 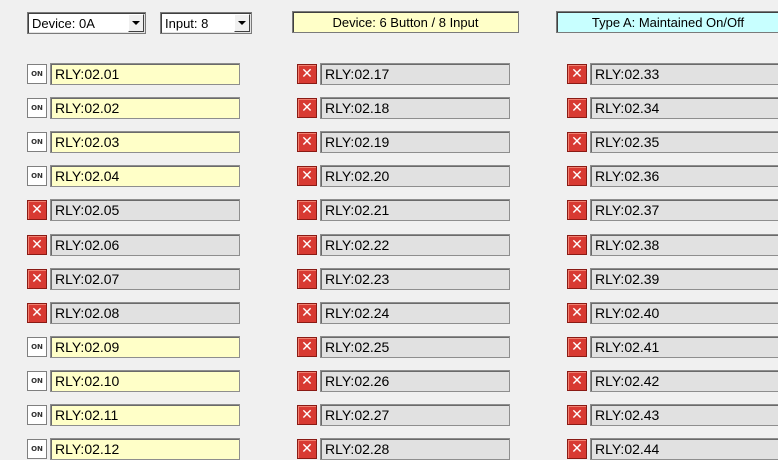 I want to click on relay-label: RLY:02.35, so click(x=684, y=142).